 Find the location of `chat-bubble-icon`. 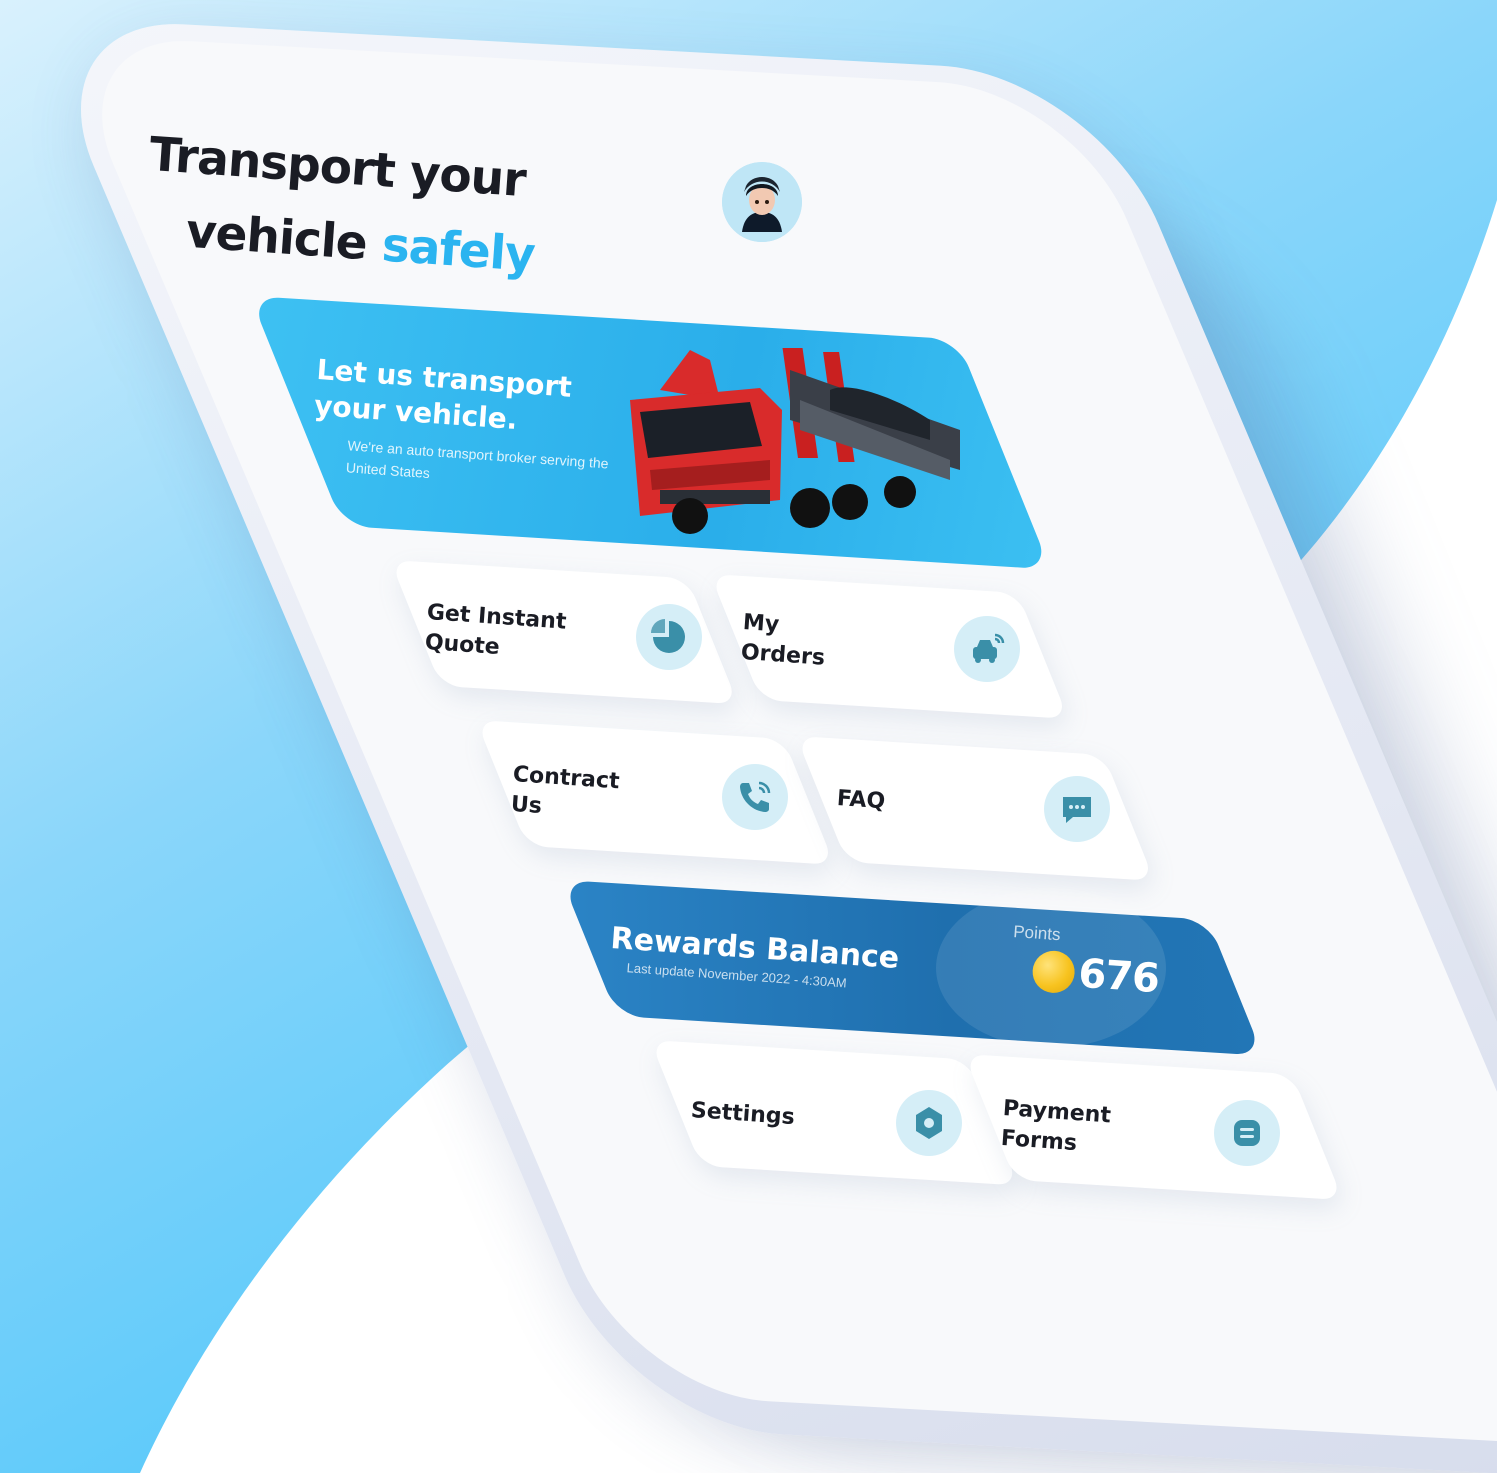

chat-bubble-icon is located at coordinates (1077, 809).